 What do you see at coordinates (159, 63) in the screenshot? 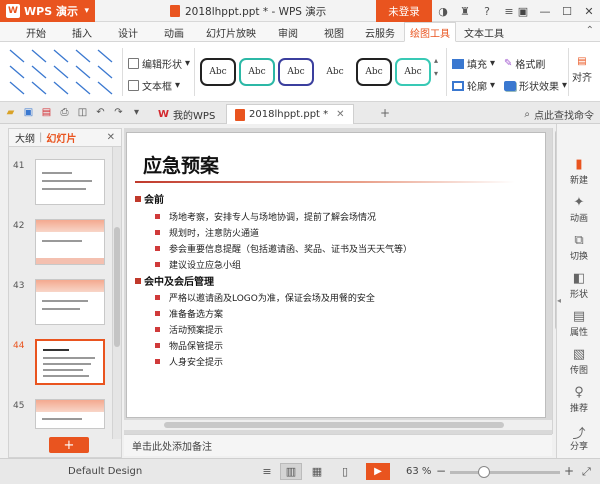
I see `edit-shape-button: 编辑形状 ▾` at bounding box center [159, 63].